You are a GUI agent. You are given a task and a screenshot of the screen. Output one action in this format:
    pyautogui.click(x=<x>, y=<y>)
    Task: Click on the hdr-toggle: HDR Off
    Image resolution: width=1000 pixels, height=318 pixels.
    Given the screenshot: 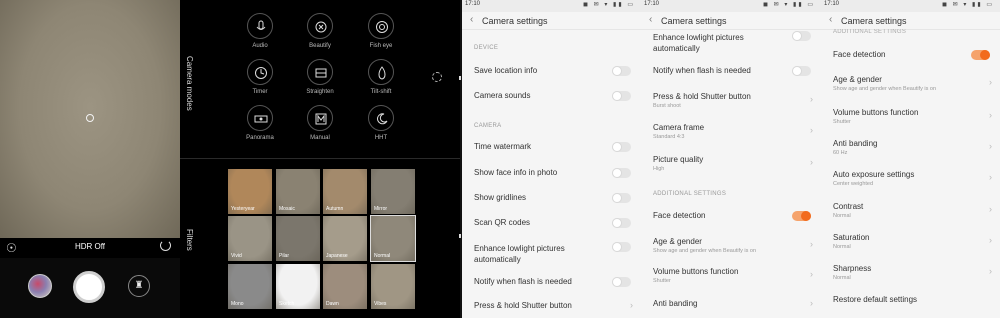 What is the action you would take?
    pyautogui.click(x=90, y=246)
    